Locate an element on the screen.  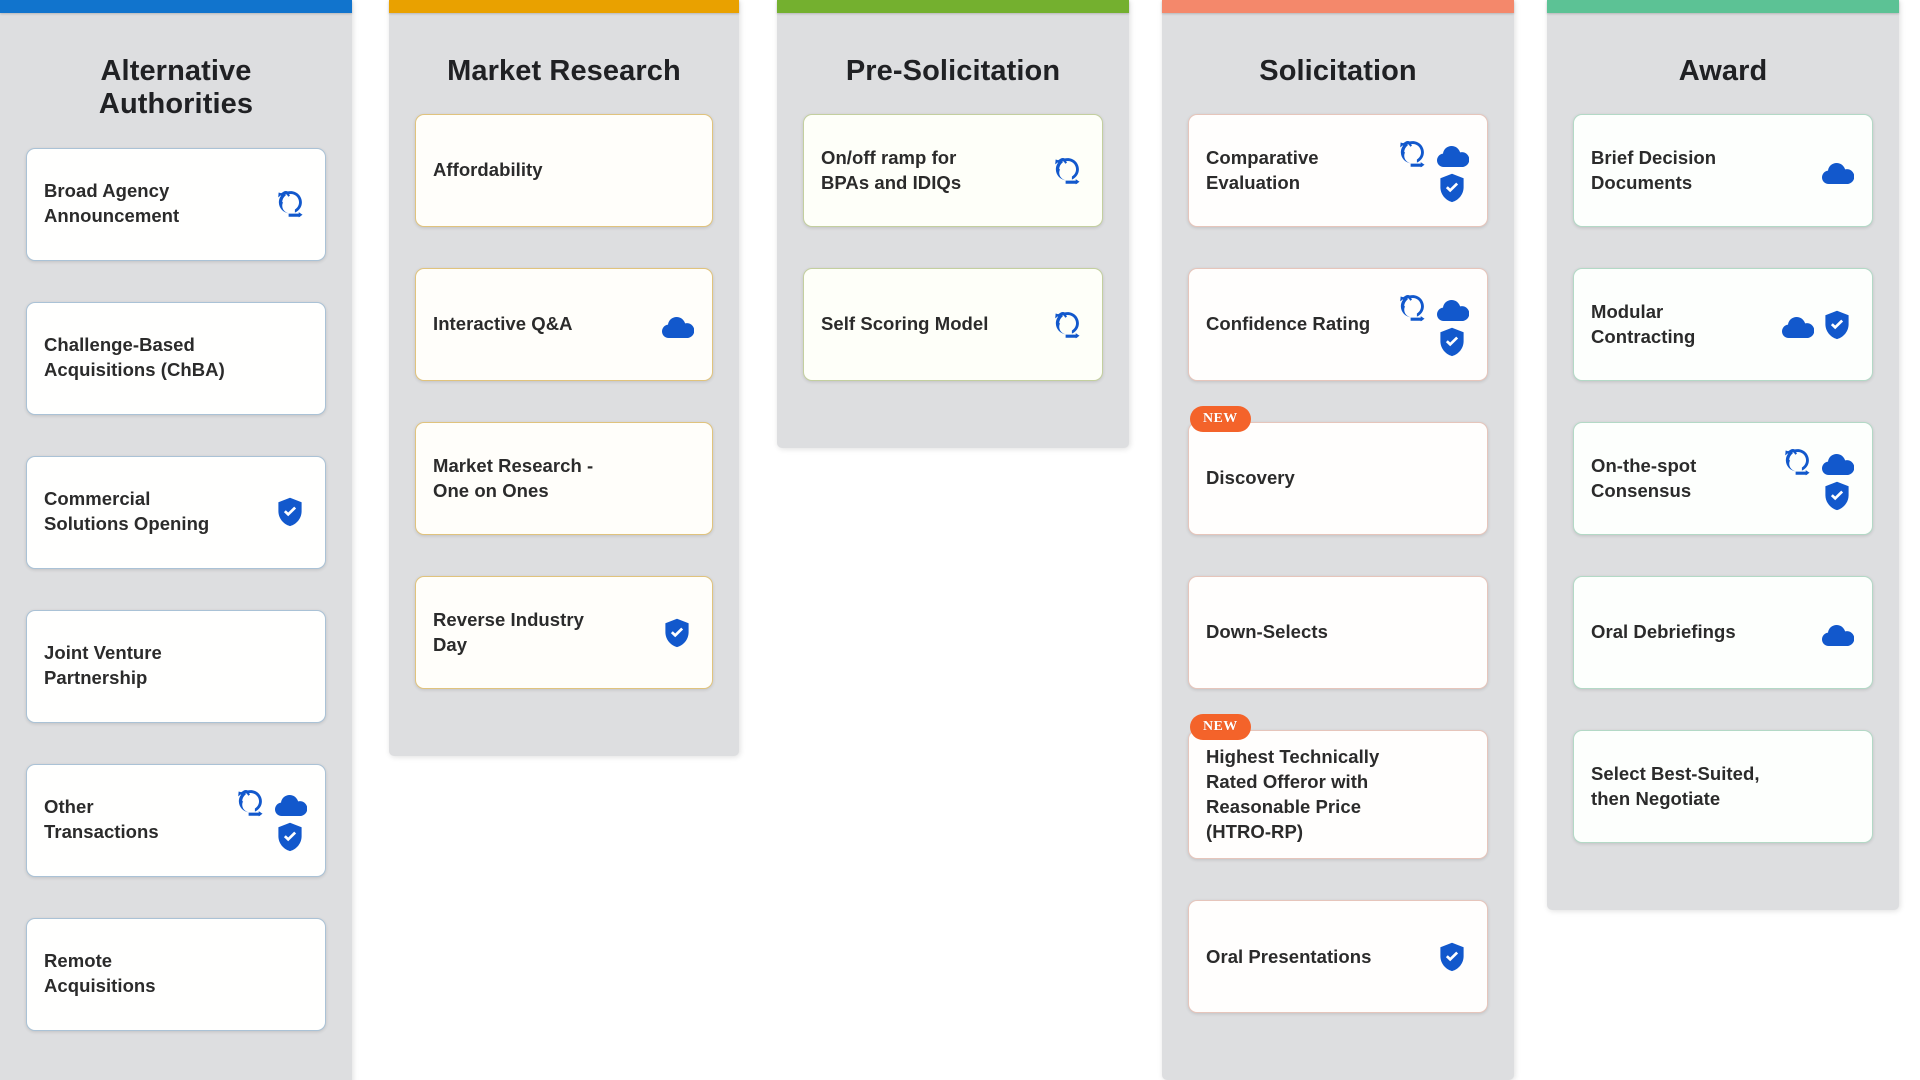
practice-card-title: Commercial Solutions Opening is located at coordinates (127, 511).